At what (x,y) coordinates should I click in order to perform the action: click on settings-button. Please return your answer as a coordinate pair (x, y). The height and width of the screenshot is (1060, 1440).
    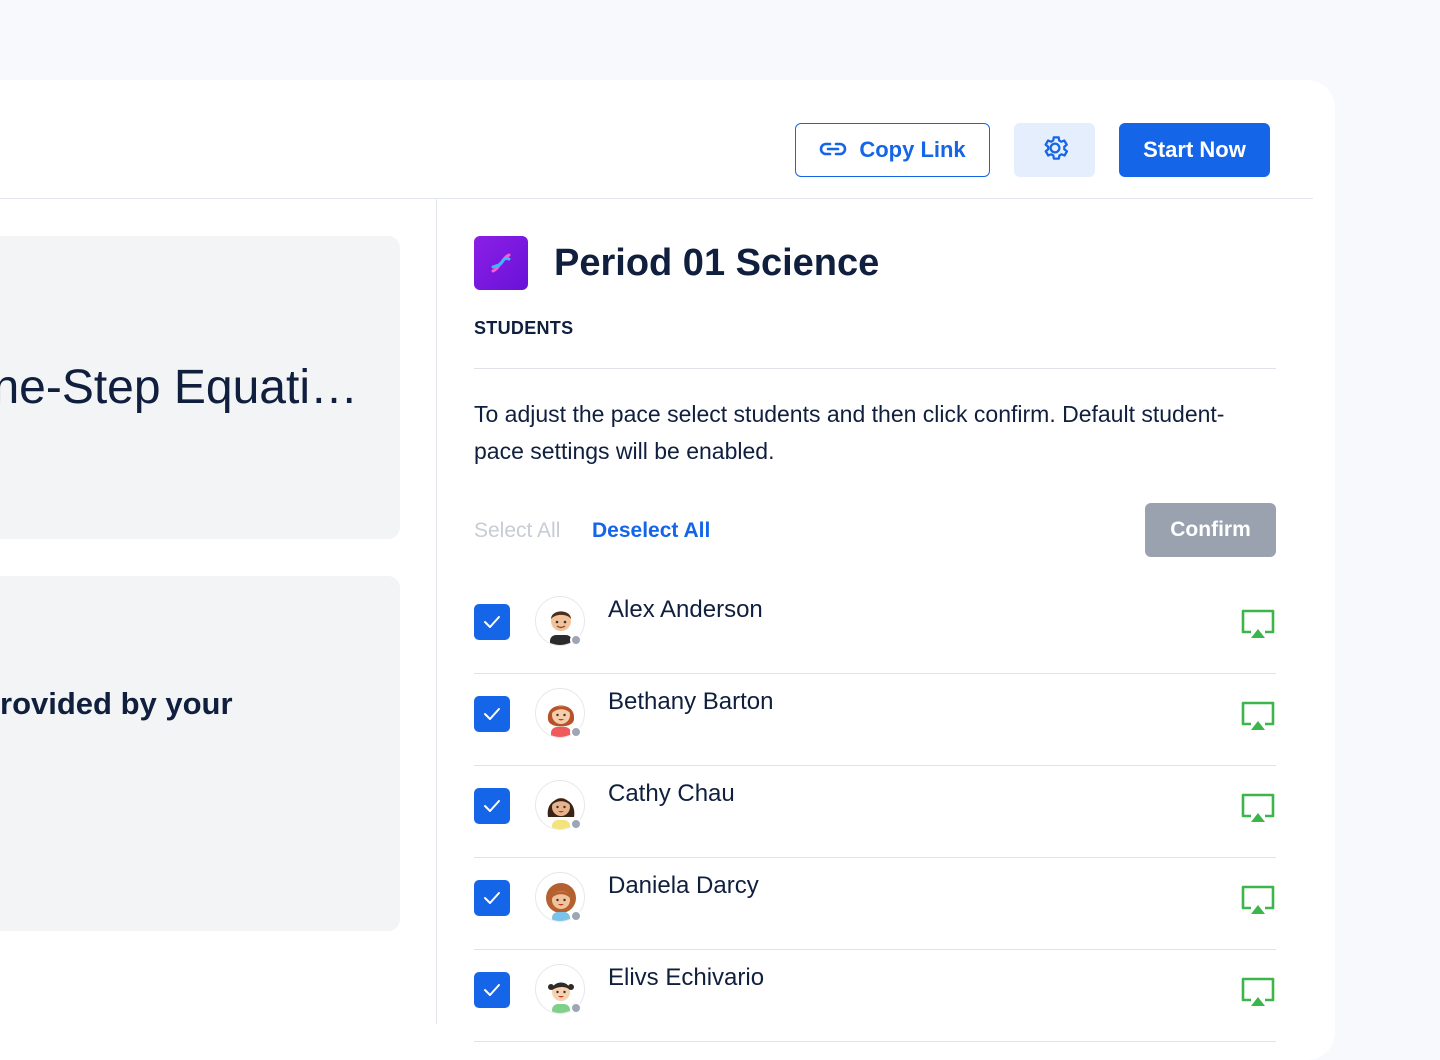
    Looking at the image, I should click on (1054, 150).